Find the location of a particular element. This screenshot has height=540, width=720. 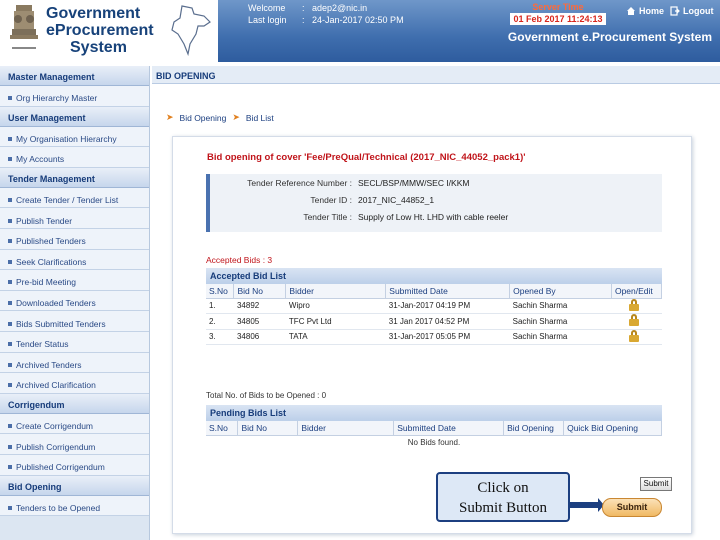

page-title: BID OPENING is located at coordinates (436, 75).